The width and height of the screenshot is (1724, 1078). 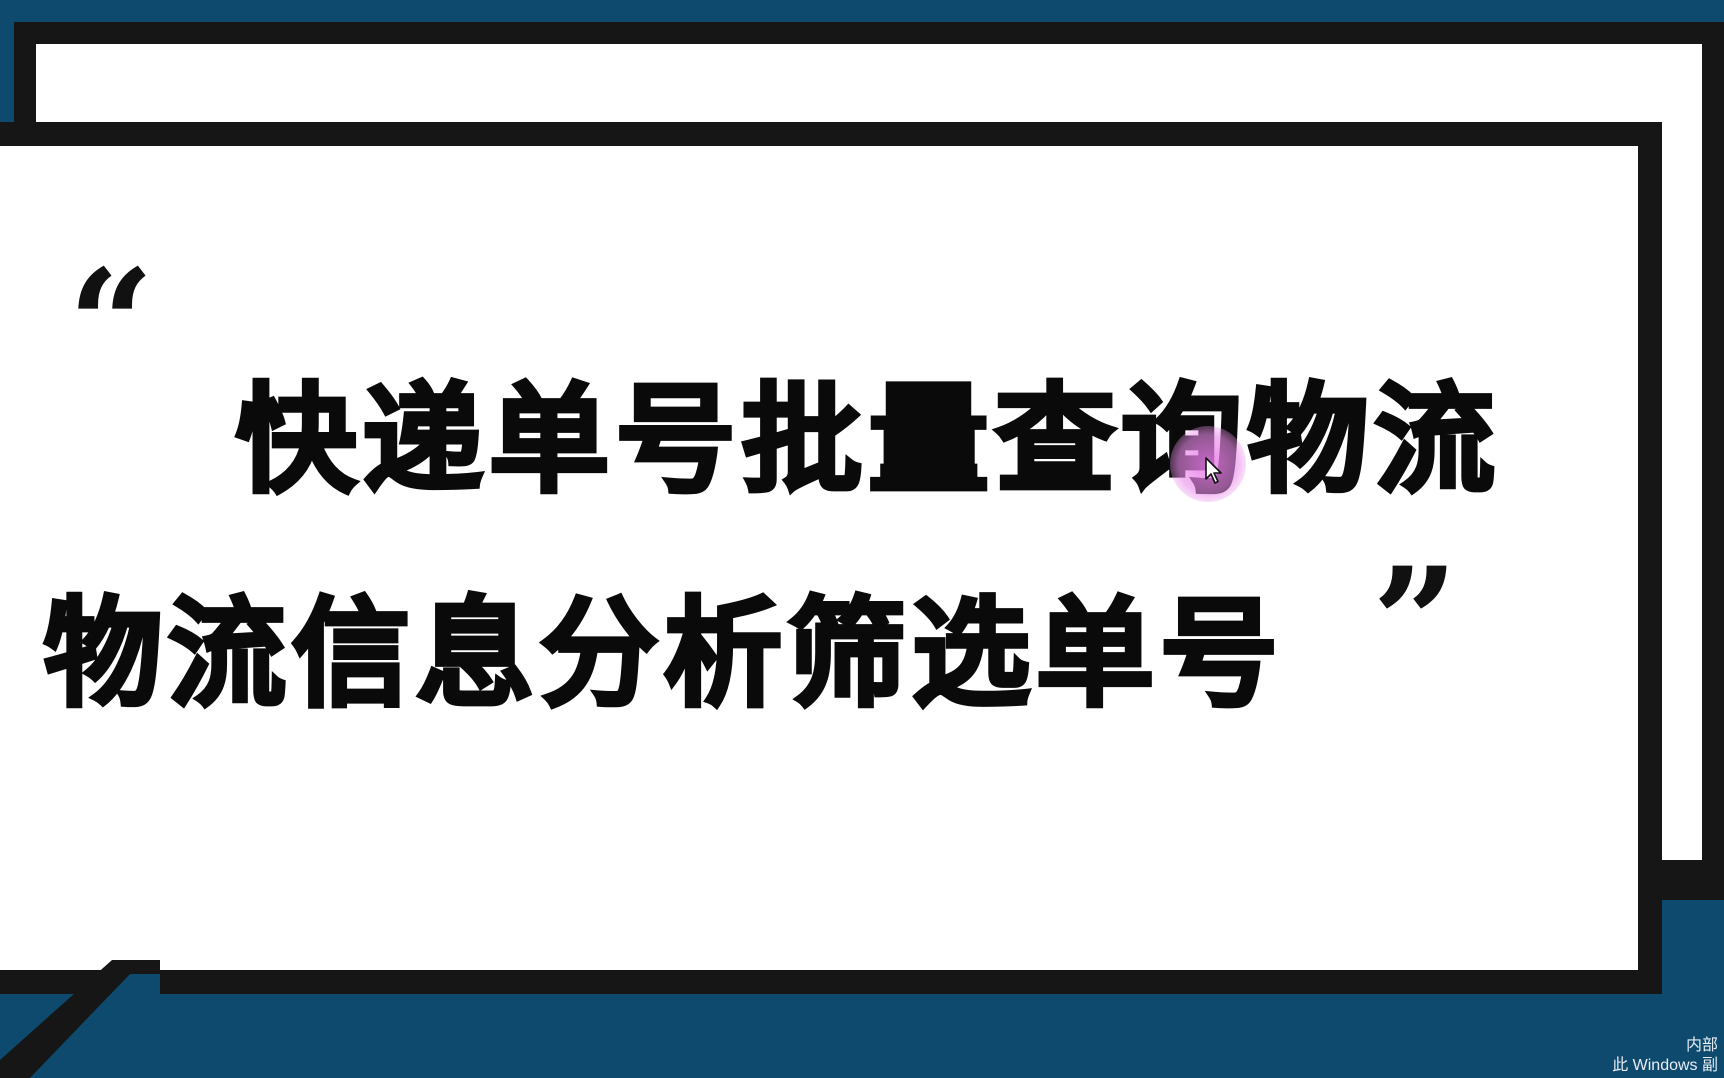 What do you see at coordinates (80, 1019) in the screenshot?
I see `bottom-left-diagonal-cut` at bounding box center [80, 1019].